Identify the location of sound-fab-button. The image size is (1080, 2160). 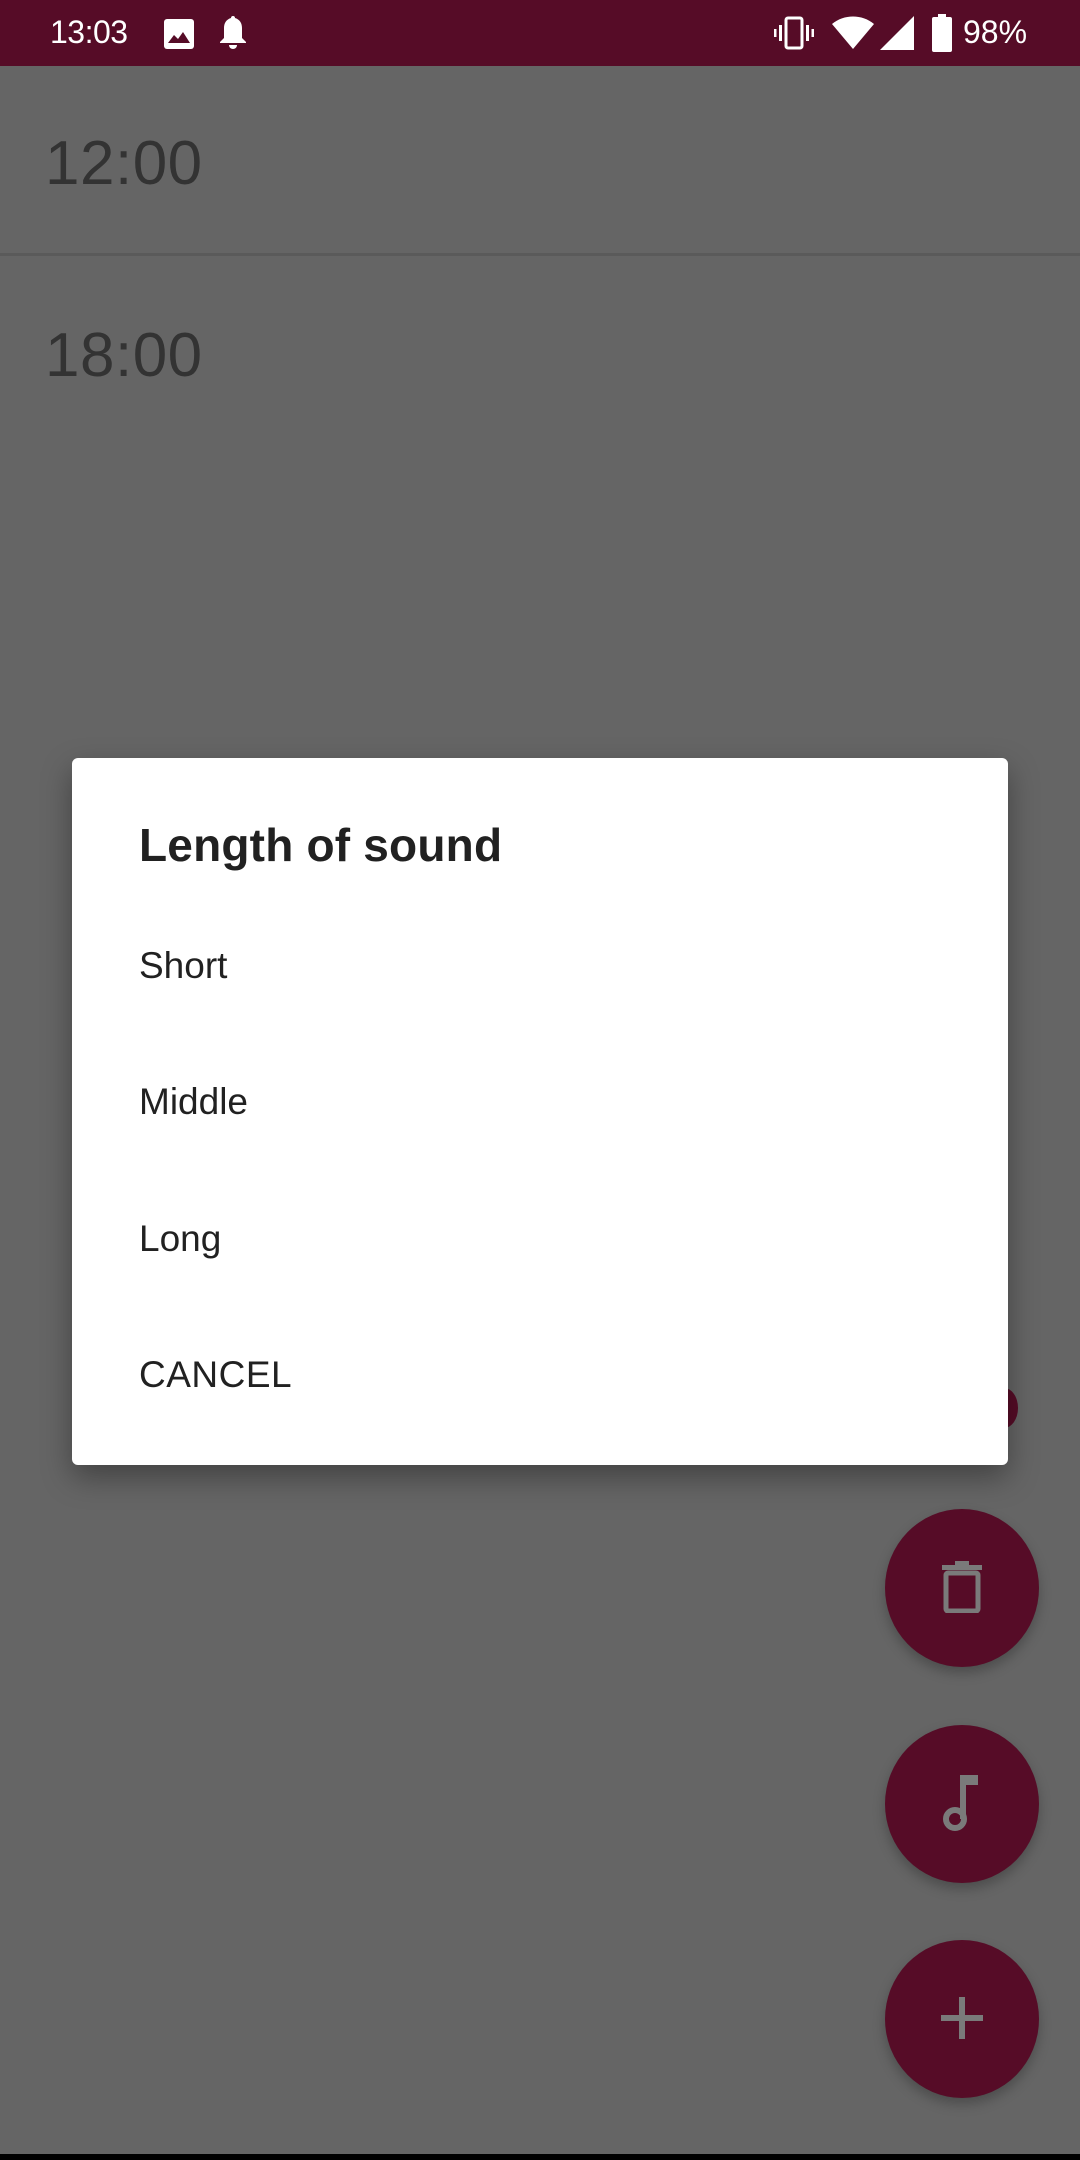
(962, 1804).